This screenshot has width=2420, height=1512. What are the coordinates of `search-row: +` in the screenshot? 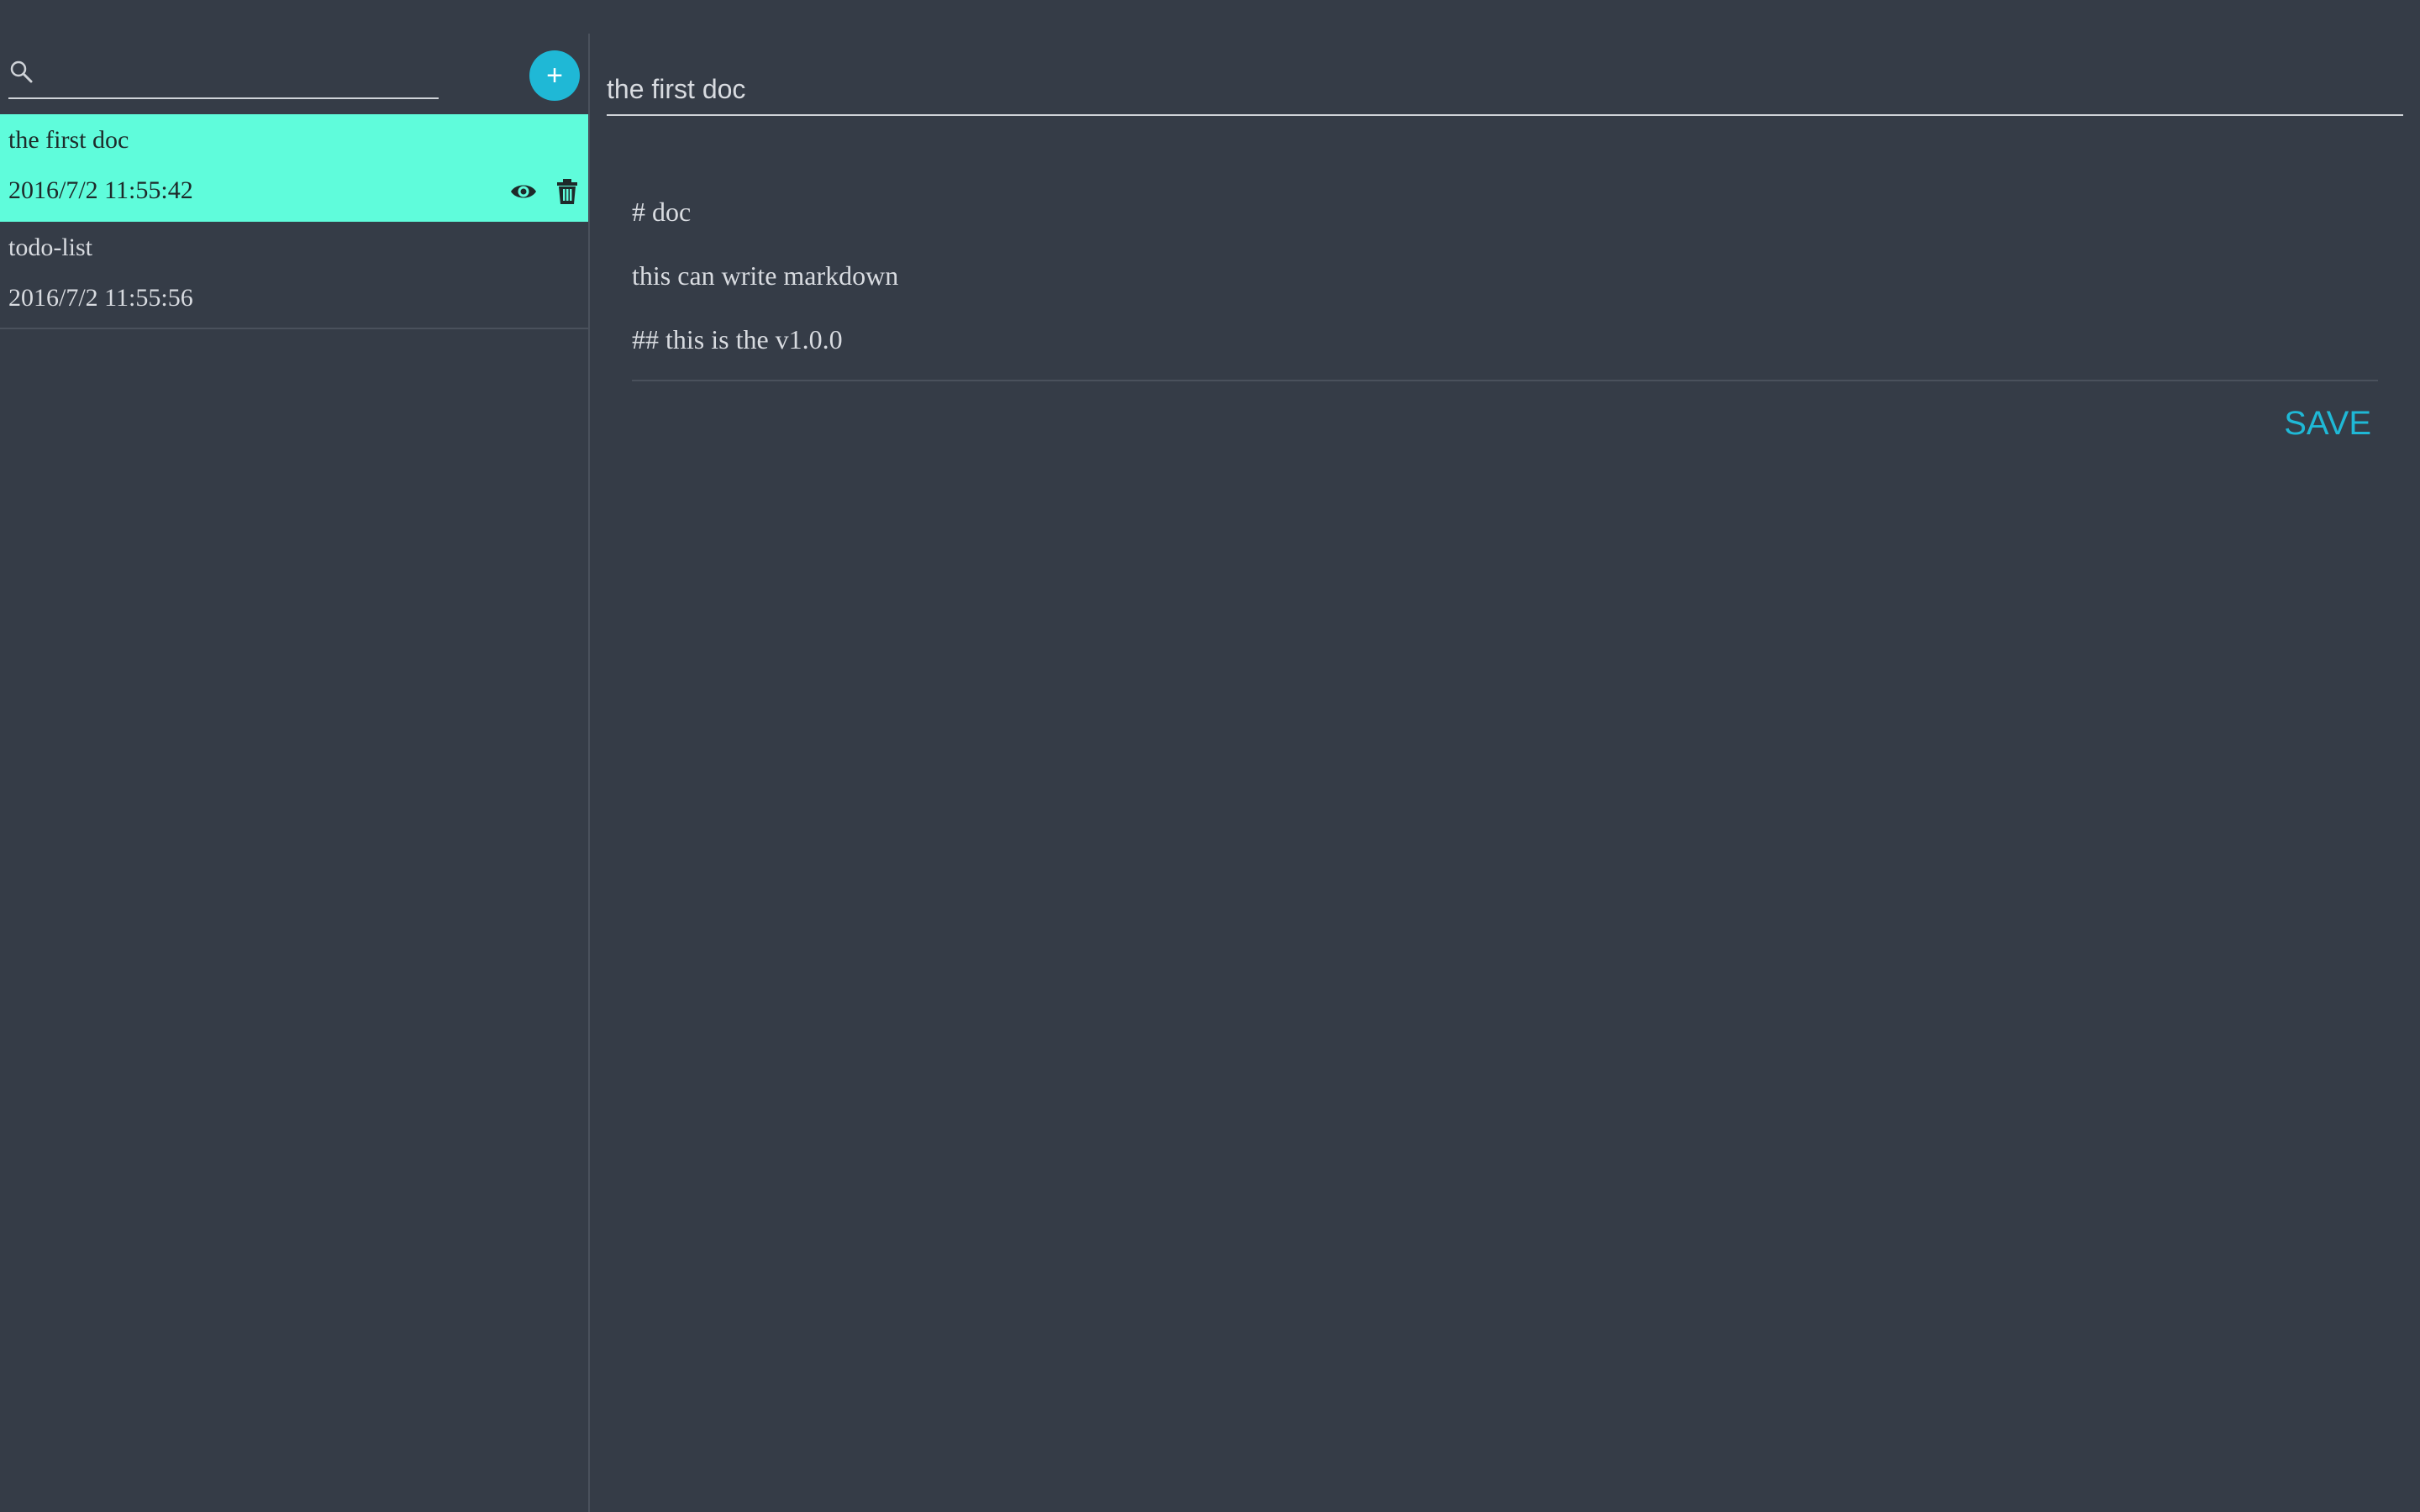 It's located at (294, 57).